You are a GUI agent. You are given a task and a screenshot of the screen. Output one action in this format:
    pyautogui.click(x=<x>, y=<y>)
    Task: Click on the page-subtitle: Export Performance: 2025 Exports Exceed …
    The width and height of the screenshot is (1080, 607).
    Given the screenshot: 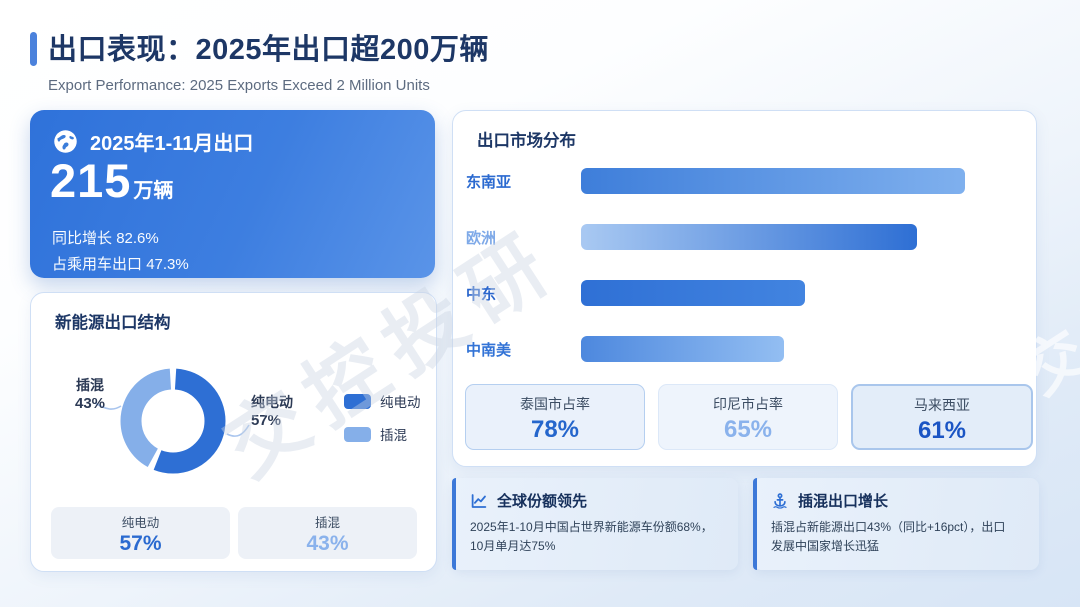 What is the action you would take?
    pyautogui.click(x=239, y=85)
    